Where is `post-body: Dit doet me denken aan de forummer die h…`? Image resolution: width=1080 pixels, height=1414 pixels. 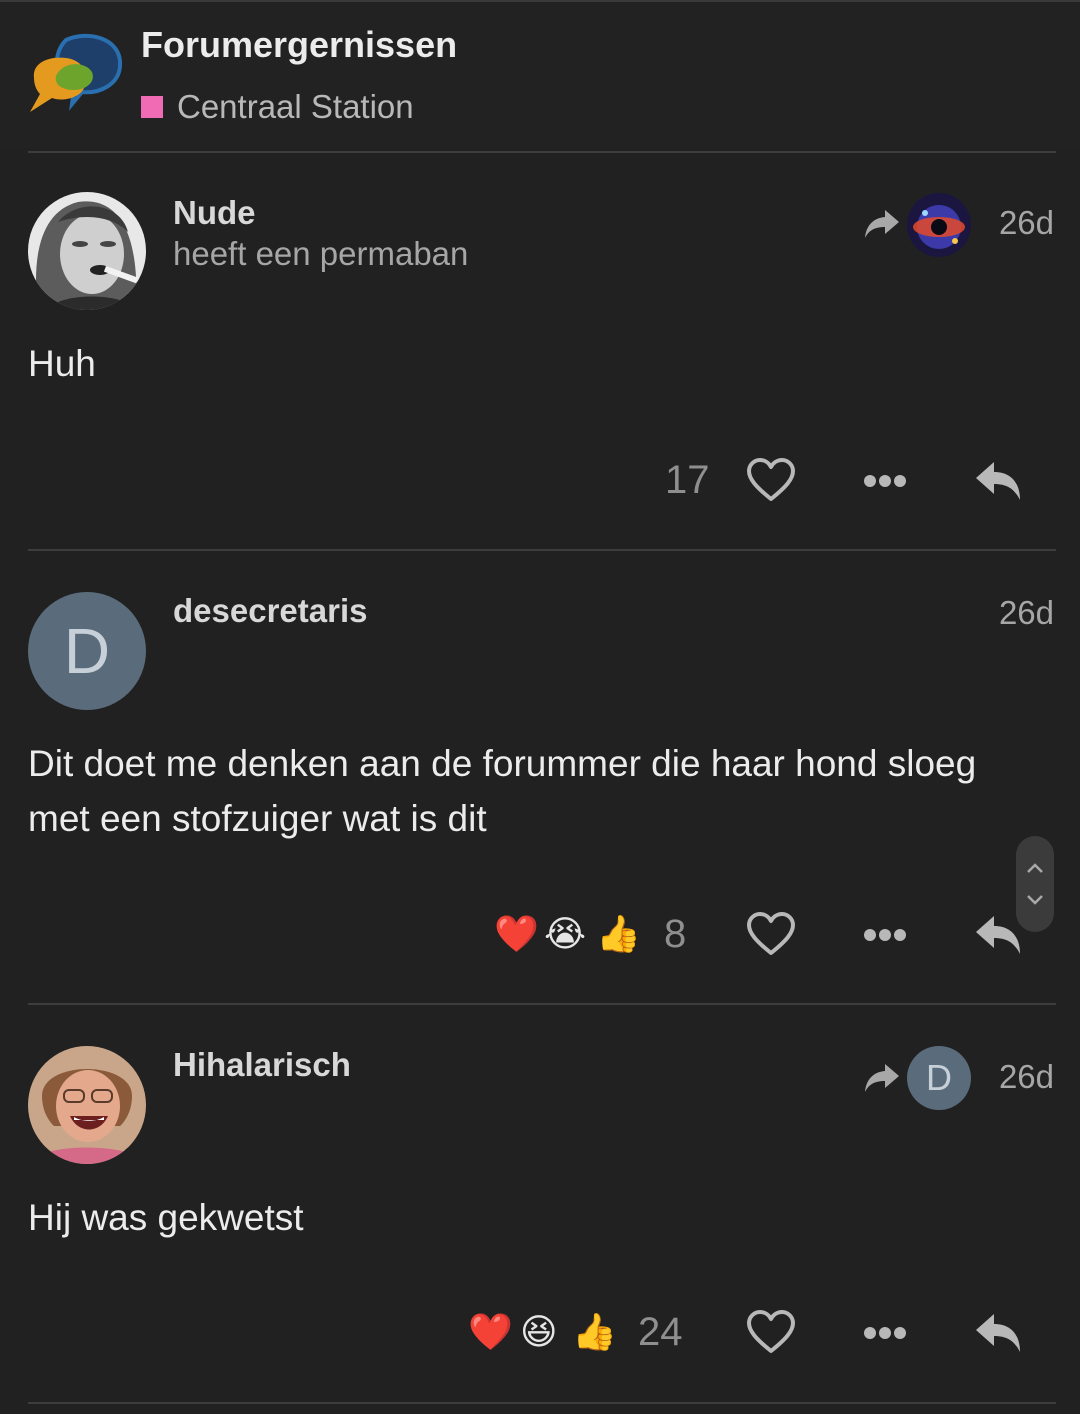
post-body: Dit doet me denken aan de forummer die h… is located at coordinates (502, 791).